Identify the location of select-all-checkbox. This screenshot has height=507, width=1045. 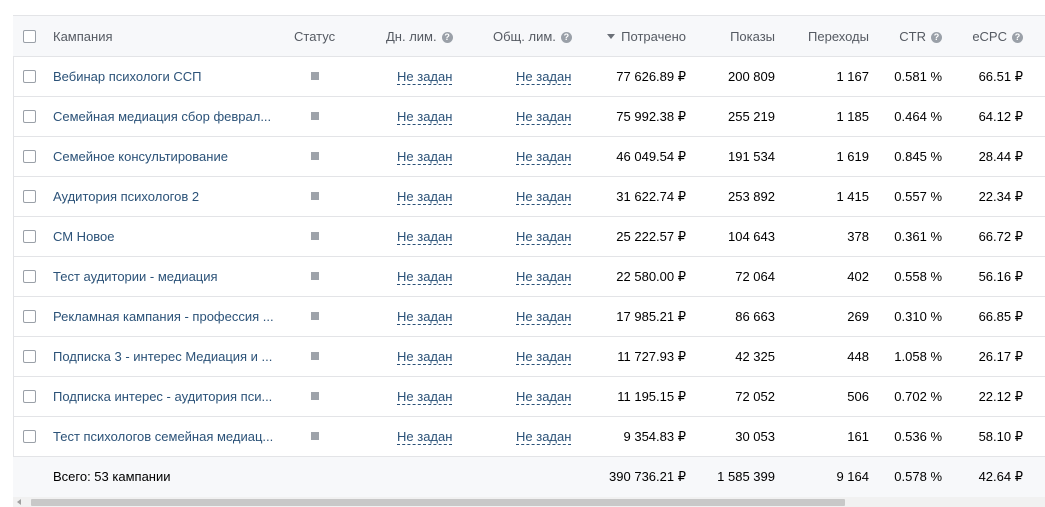
(29, 36).